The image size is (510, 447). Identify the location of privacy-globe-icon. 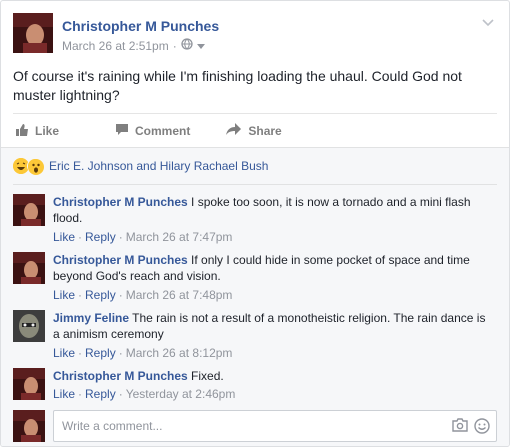
(187, 45).